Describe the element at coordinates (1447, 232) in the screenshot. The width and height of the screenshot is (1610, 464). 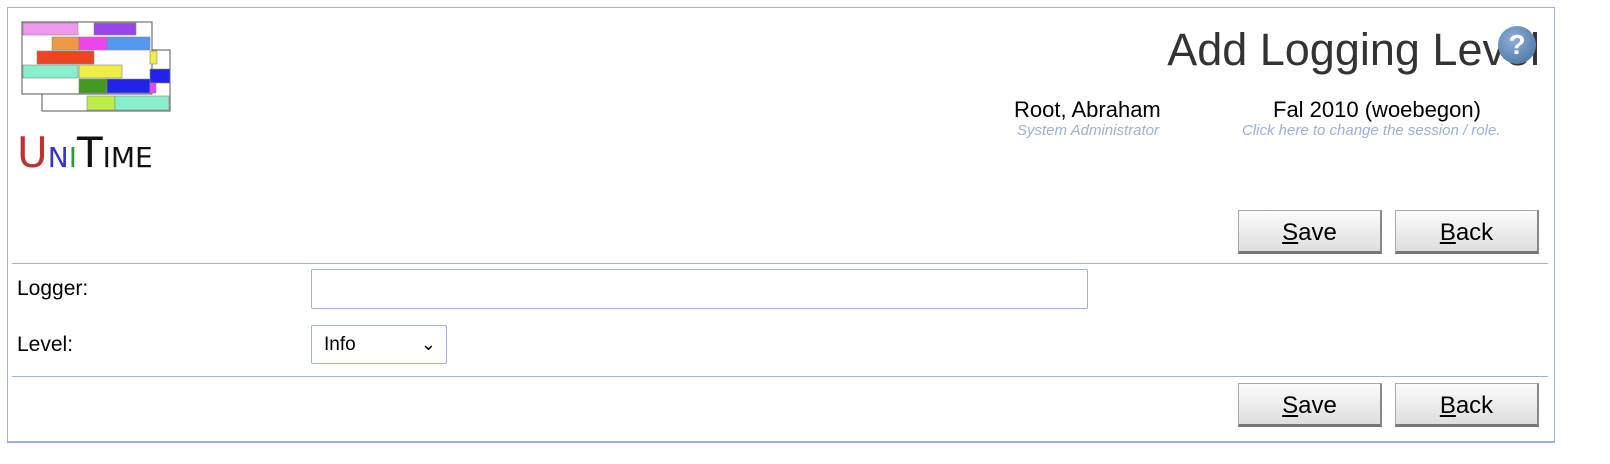
I see `back-mnemonic: B` at that location.